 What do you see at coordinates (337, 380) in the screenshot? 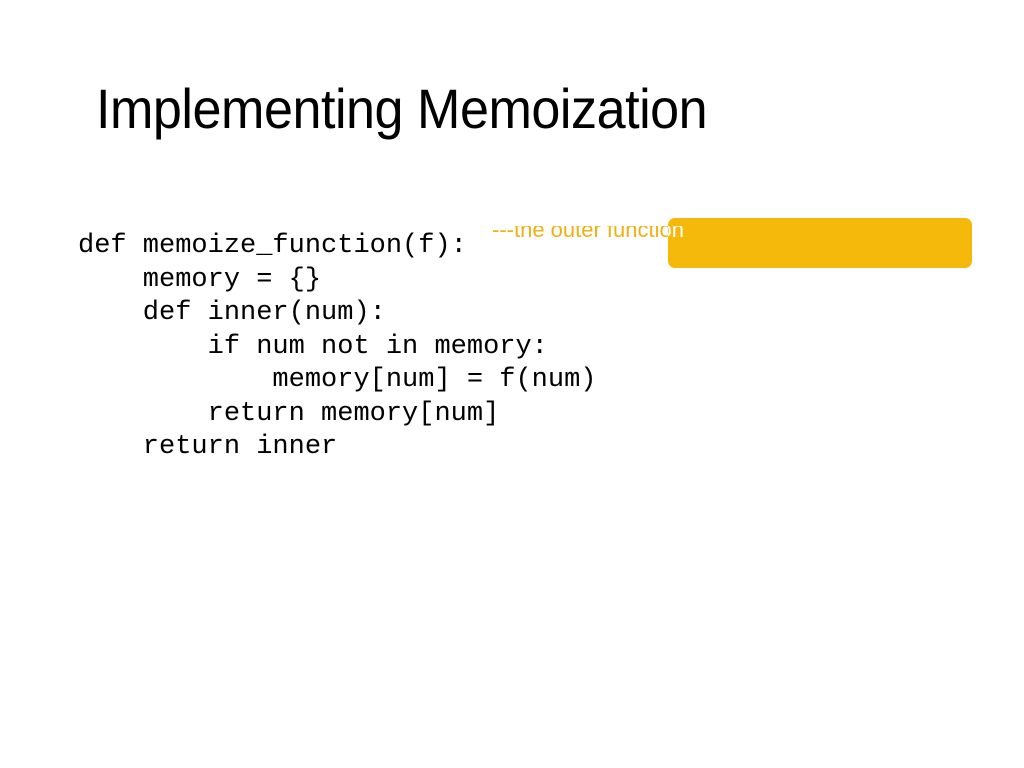
I see `code-line: memory[num] = f(num)` at bounding box center [337, 380].